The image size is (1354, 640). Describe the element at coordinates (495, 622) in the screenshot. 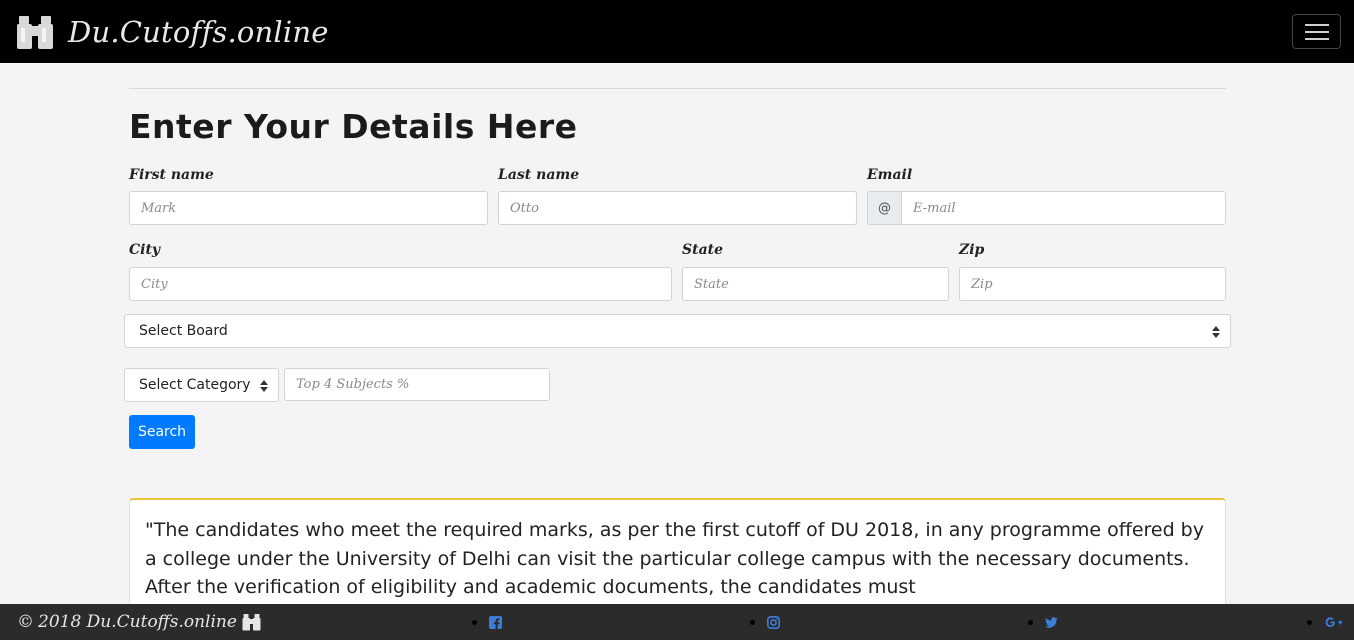

I see `facebook-icon` at that location.